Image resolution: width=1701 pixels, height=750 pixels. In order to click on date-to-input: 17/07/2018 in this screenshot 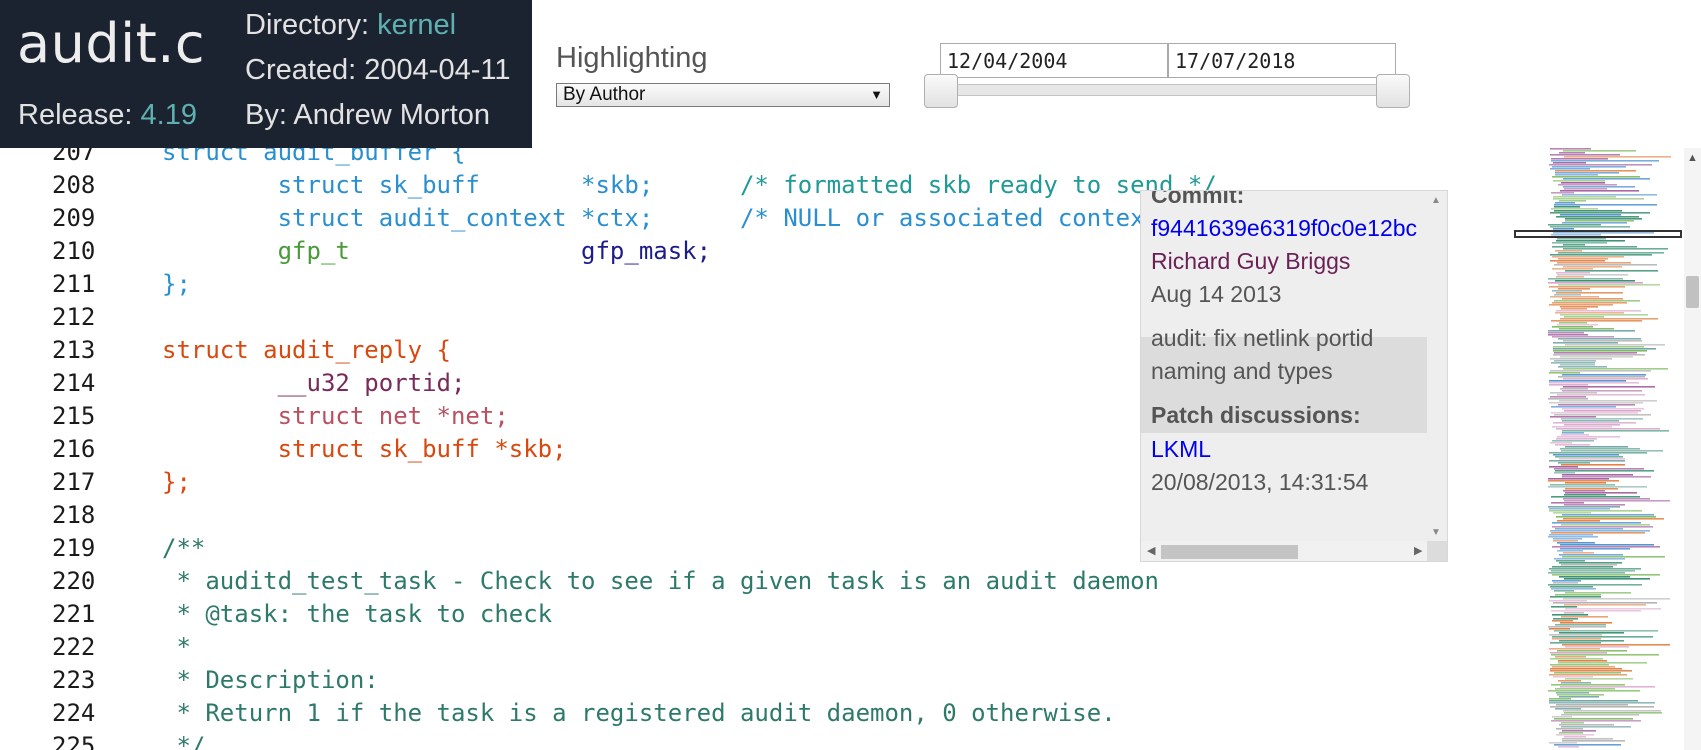, I will do `click(1282, 60)`.